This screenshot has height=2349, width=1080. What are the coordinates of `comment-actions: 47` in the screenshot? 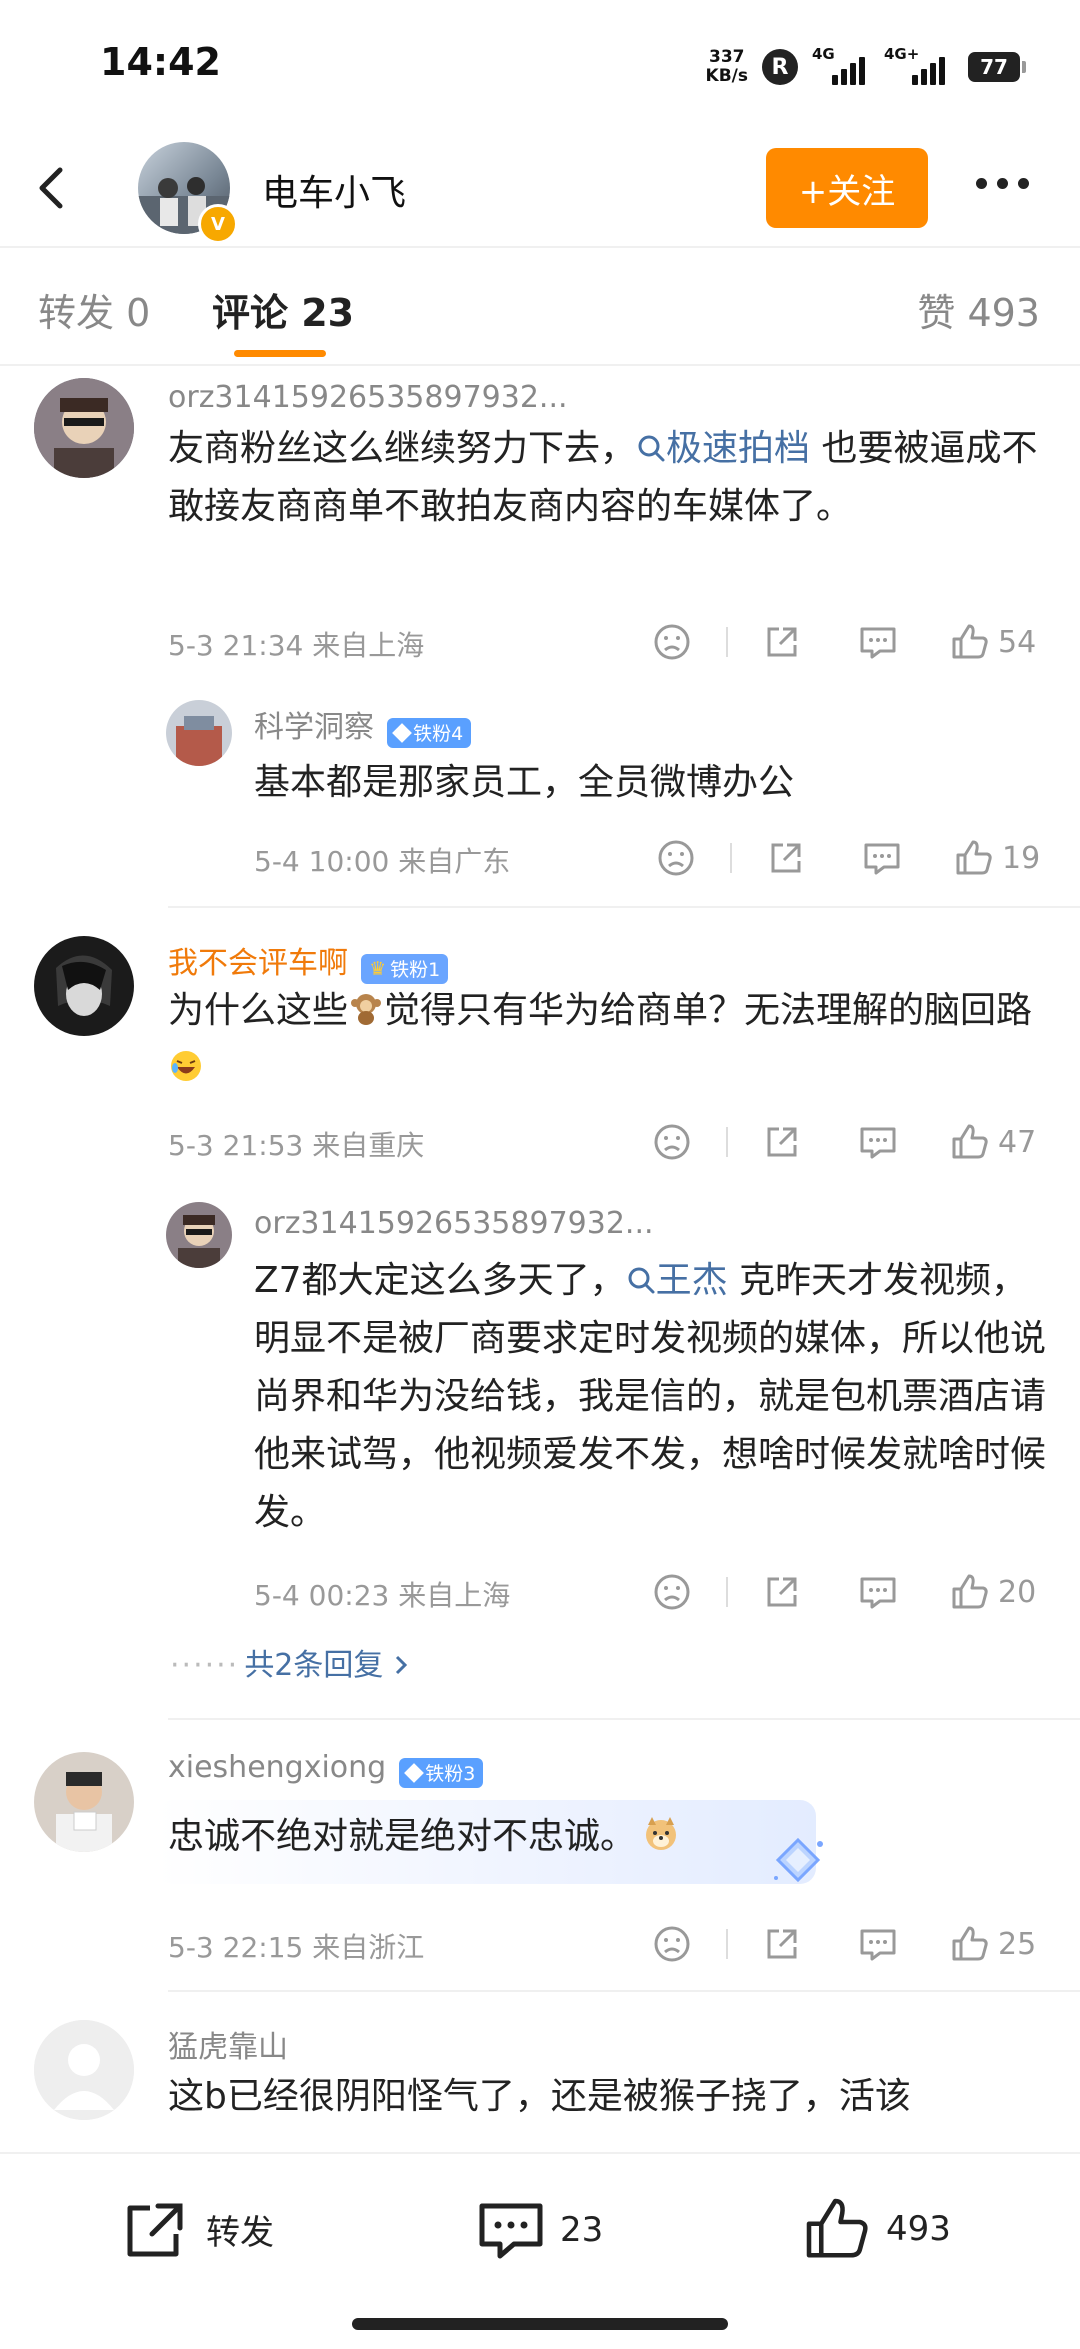 It's located at (844, 1142).